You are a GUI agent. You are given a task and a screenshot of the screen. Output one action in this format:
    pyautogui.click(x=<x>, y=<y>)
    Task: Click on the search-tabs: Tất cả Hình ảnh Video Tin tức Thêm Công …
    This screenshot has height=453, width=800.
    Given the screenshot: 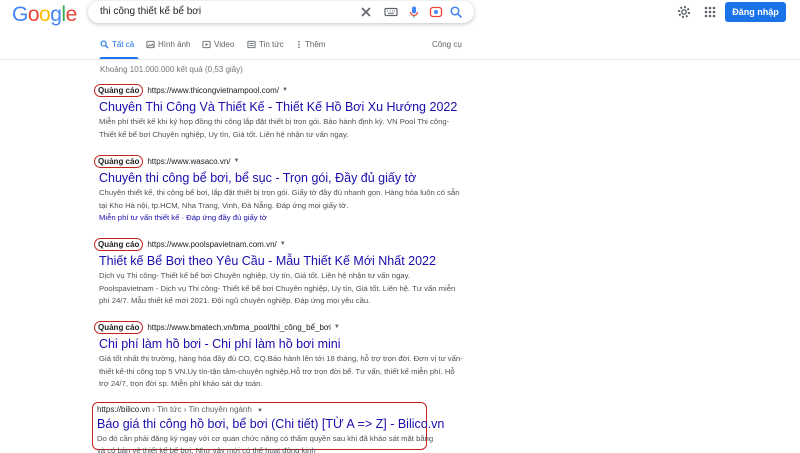 What is the action you would take?
    pyautogui.click(x=400, y=45)
    